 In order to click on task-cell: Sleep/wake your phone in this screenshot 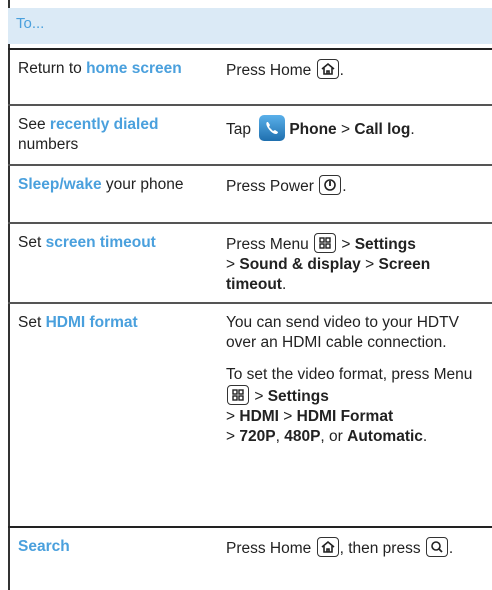, I will do `click(108, 185)`.